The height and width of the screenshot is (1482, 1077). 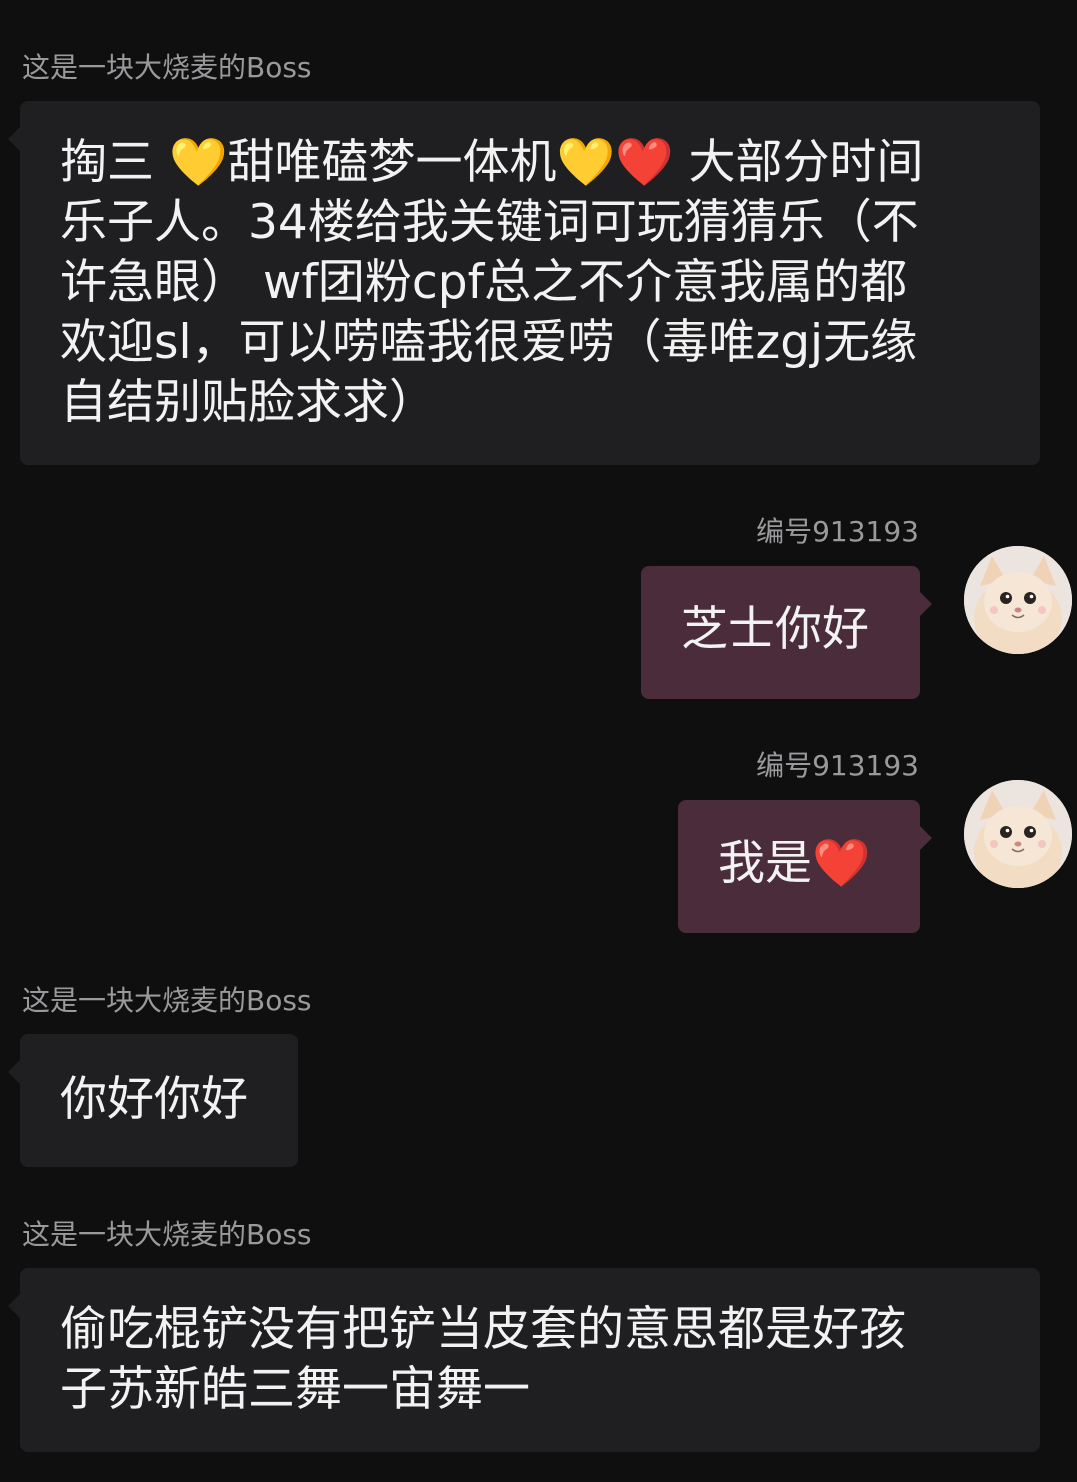 I want to click on message-line: 欢迎sl，可以唠嗑我很爱唠（毒唯zgj无缘, so click(x=489, y=342).